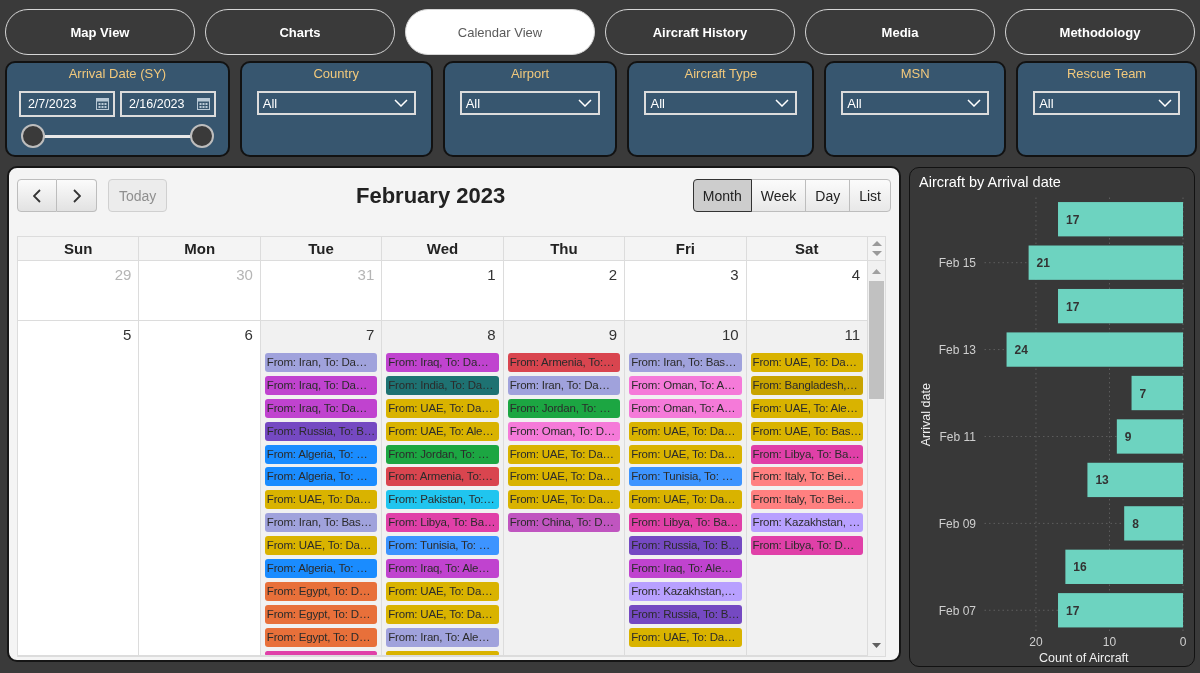 The image size is (1200, 673). What do you see at coordinates (443, 291) in the screenshot?
I see `day-cell: 1` at bounding box center [443, 291].